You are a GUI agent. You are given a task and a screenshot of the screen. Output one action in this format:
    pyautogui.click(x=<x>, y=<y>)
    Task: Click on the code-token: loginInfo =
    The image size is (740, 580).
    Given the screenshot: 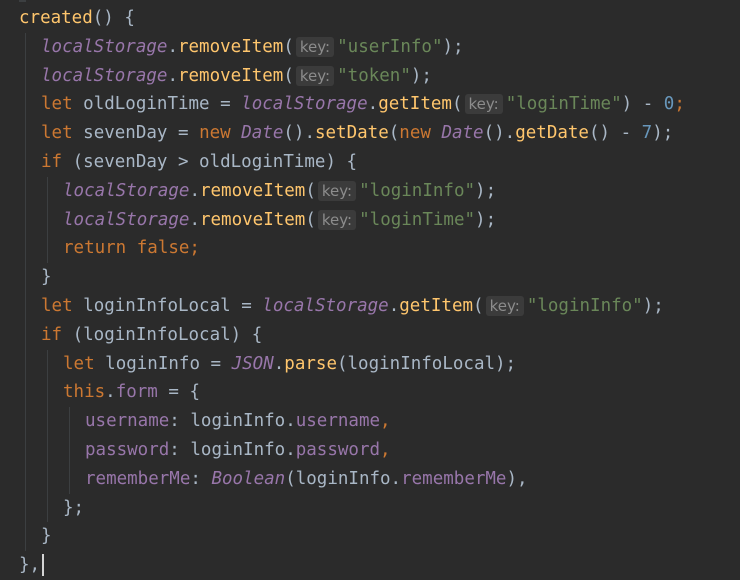 What is the action you would take?
    pyautogui.click(x=168, y=363)
    